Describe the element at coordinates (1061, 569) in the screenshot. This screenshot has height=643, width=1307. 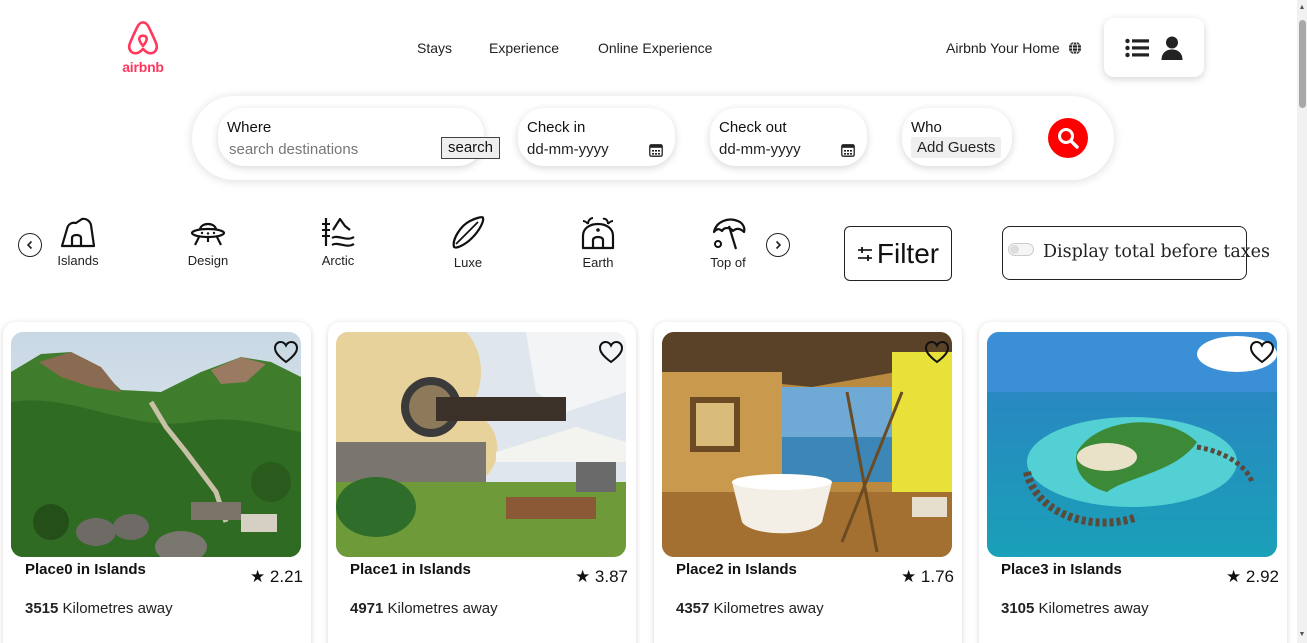
I see `listing-title: Place3 in Islands` at that location.